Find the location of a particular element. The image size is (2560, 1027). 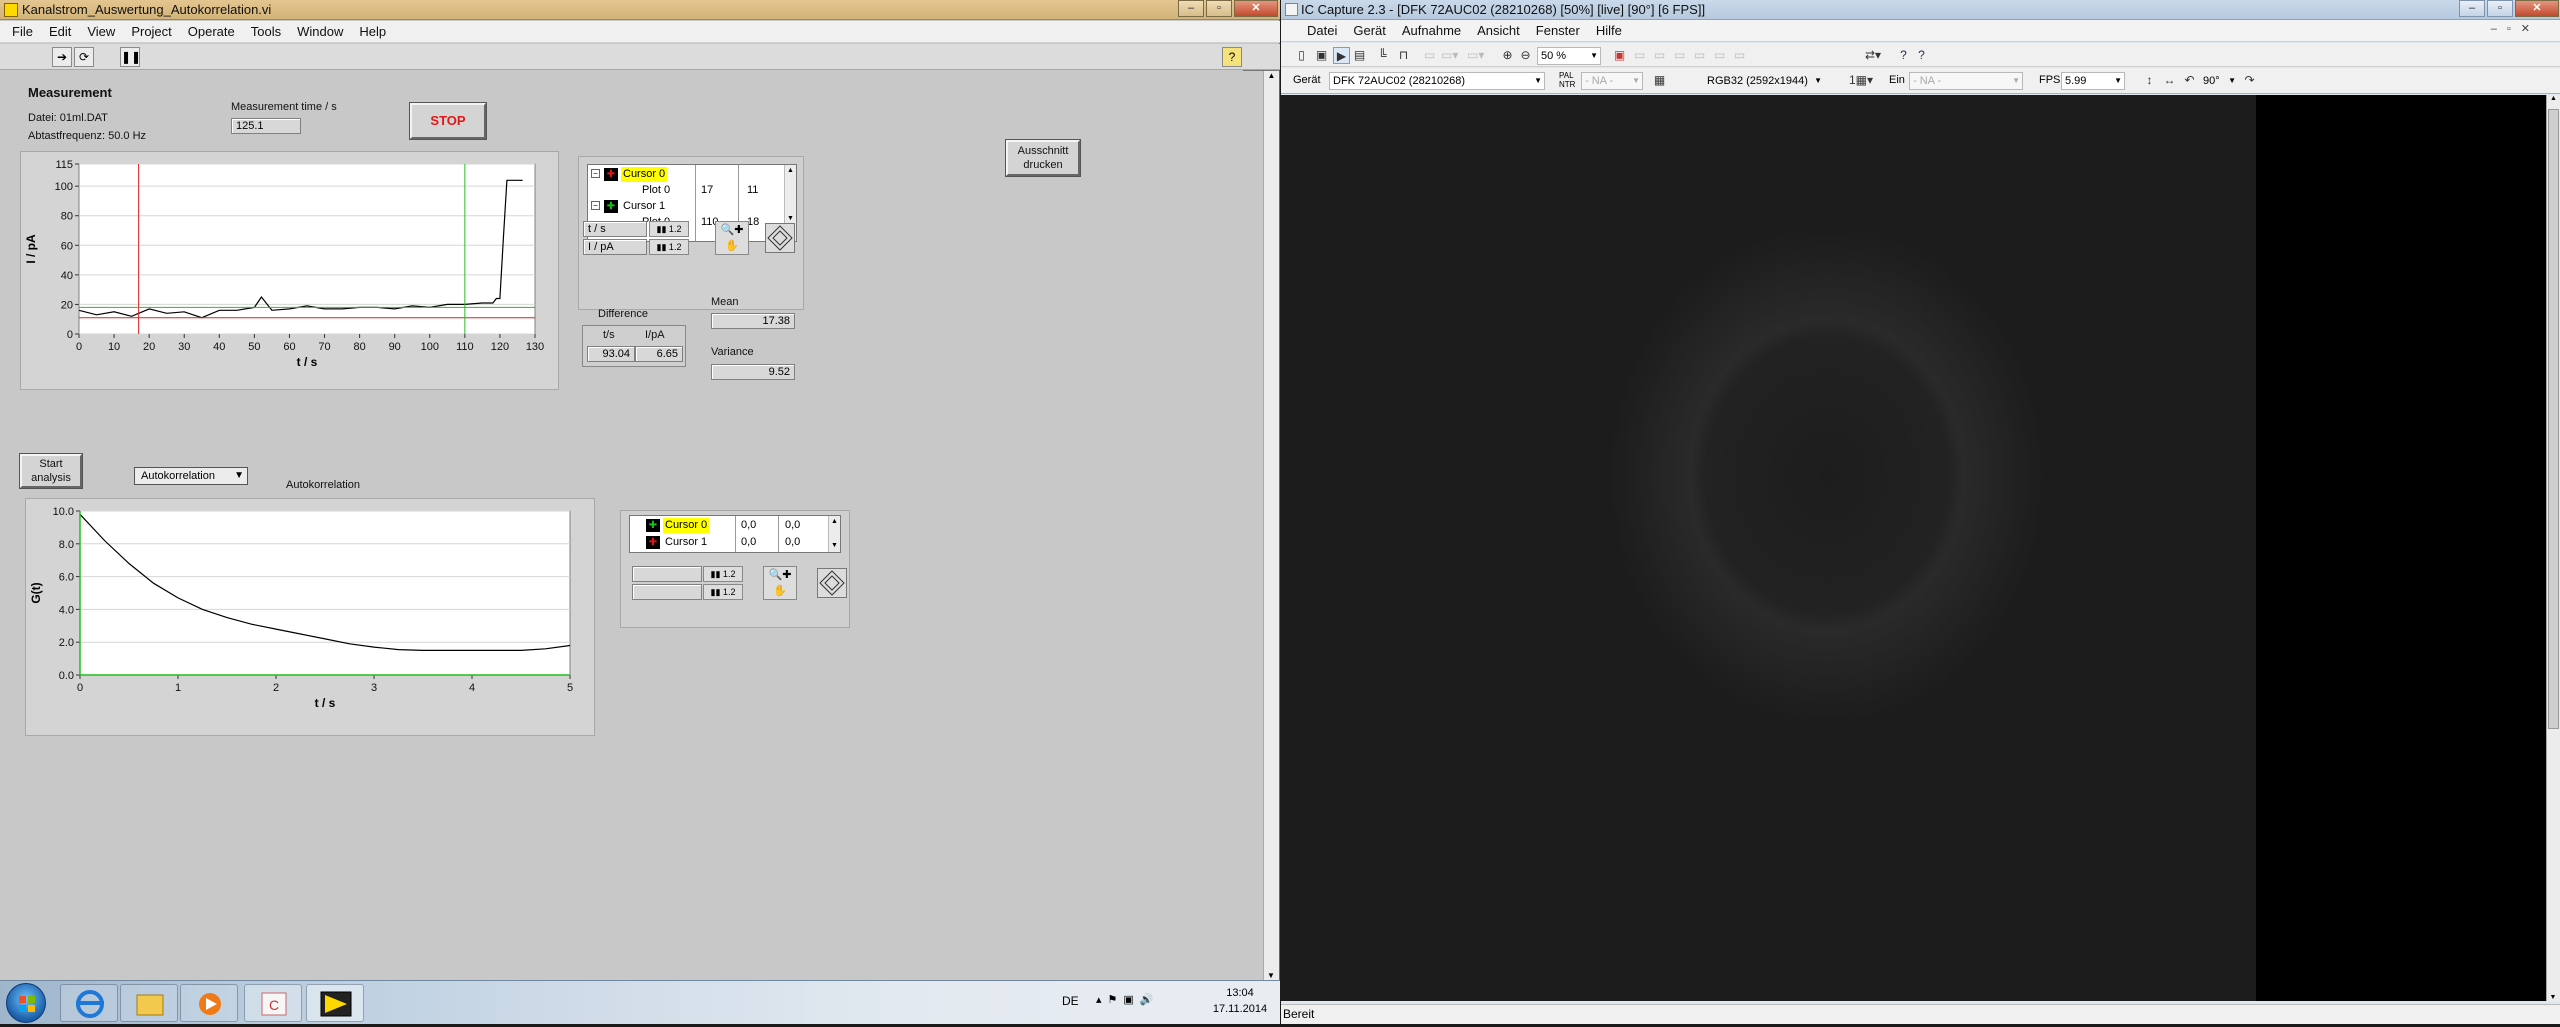

tray-icons: ▴⚑▣🔊 is located at coordinates (1127, 999).